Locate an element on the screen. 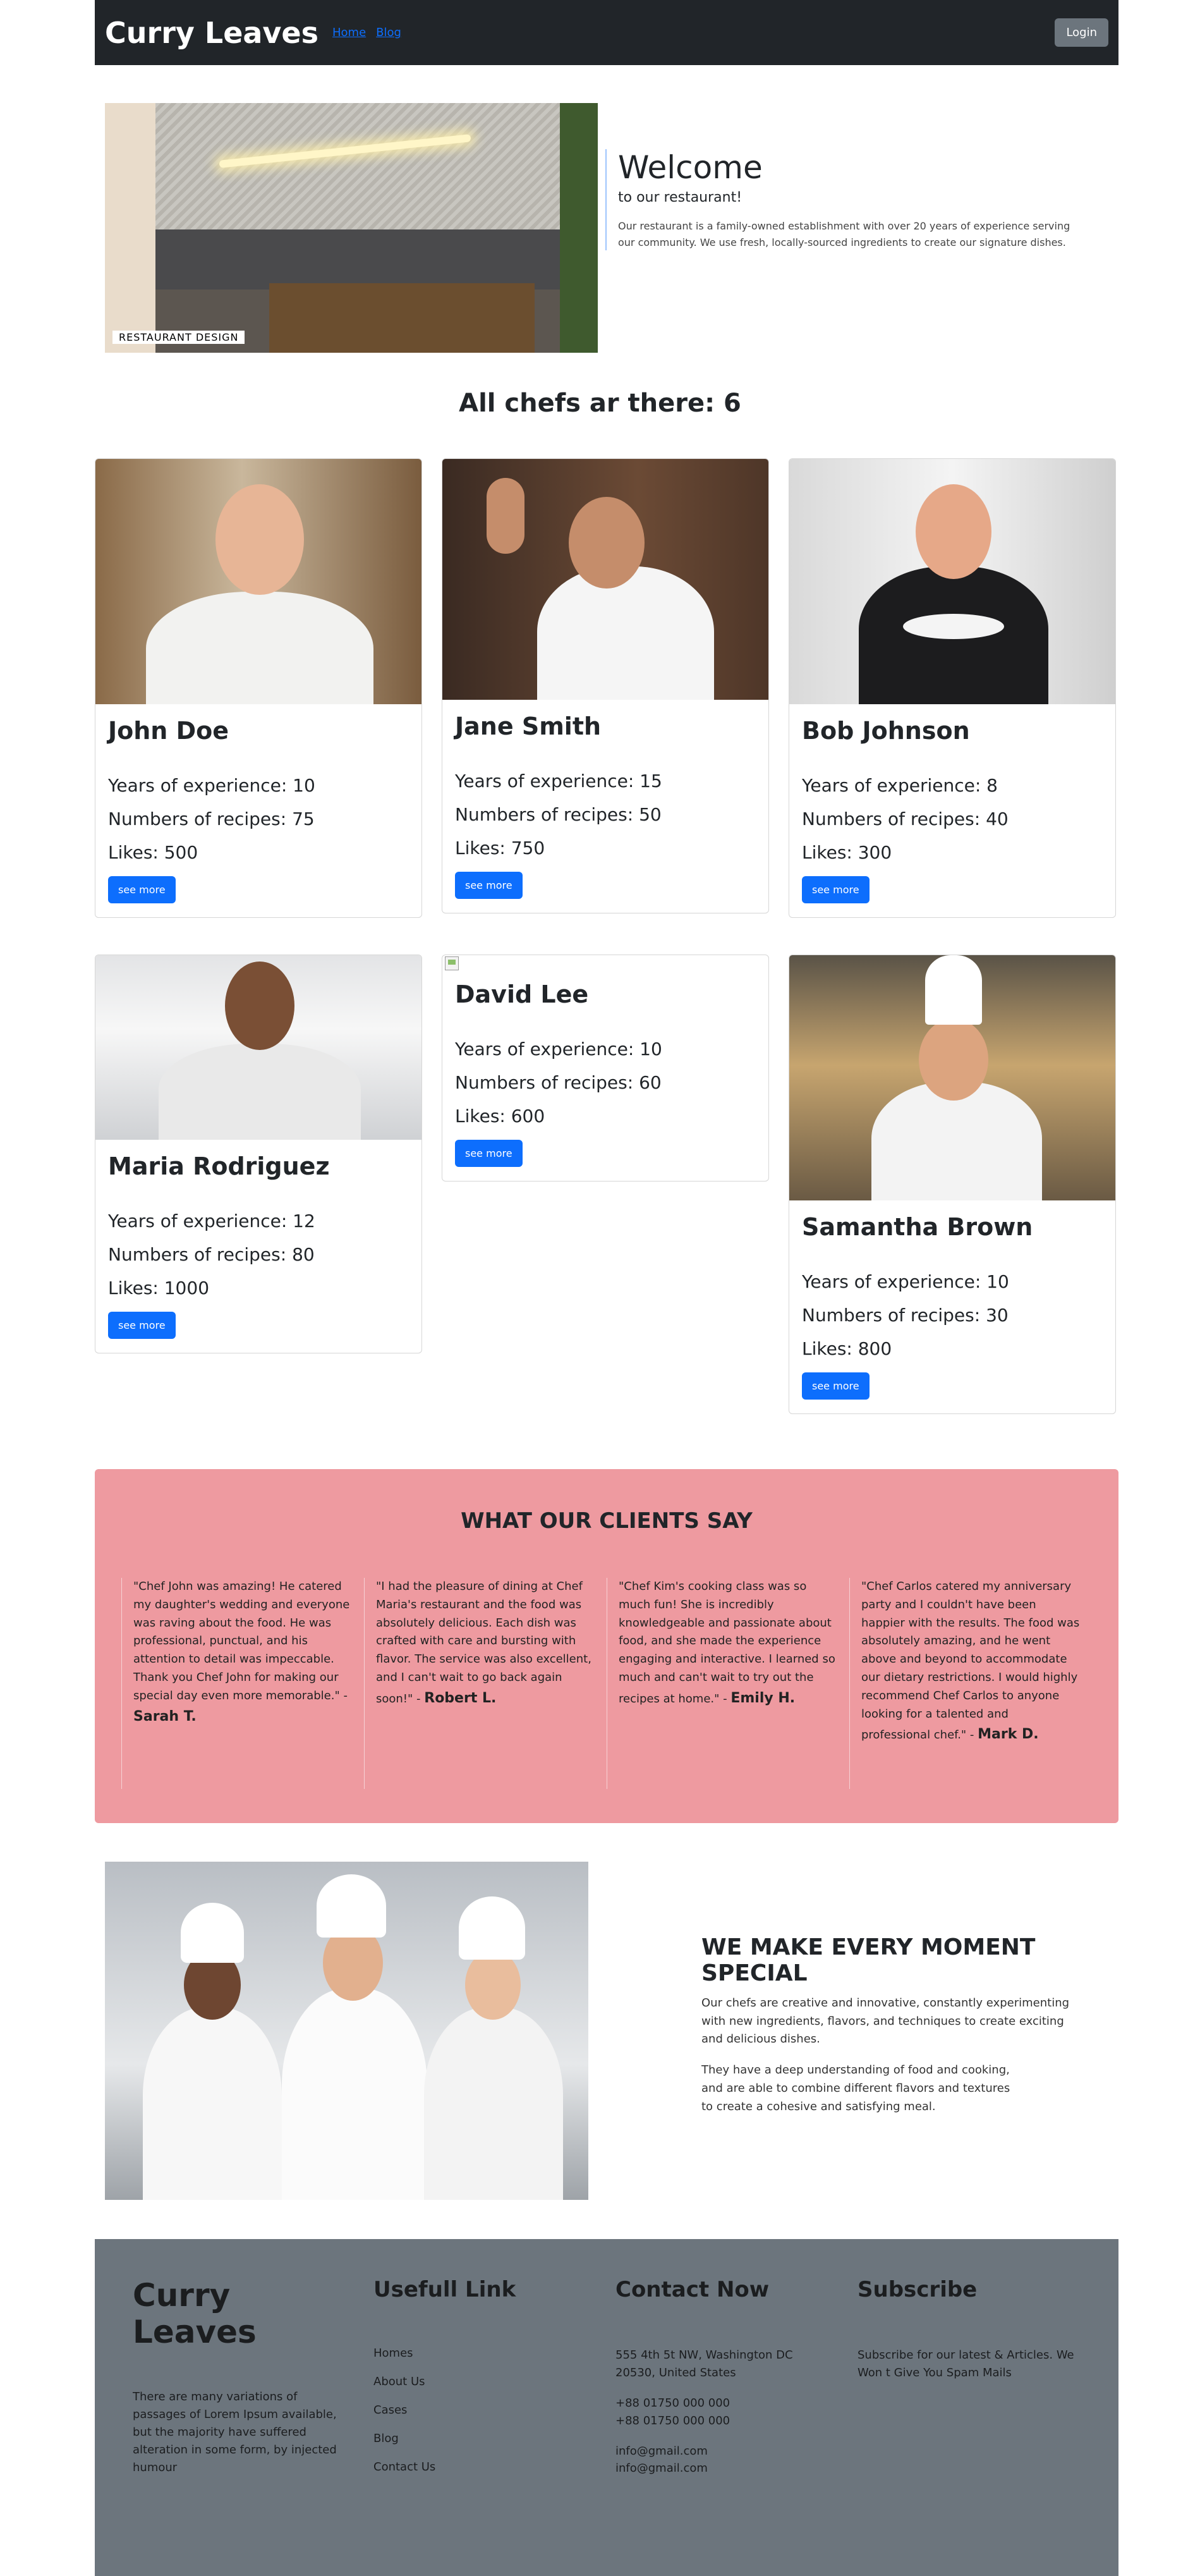 The height and width of the screenshot is (2576, 1200). chef-name: Bob Johnson is located at coordinates (886, 731).